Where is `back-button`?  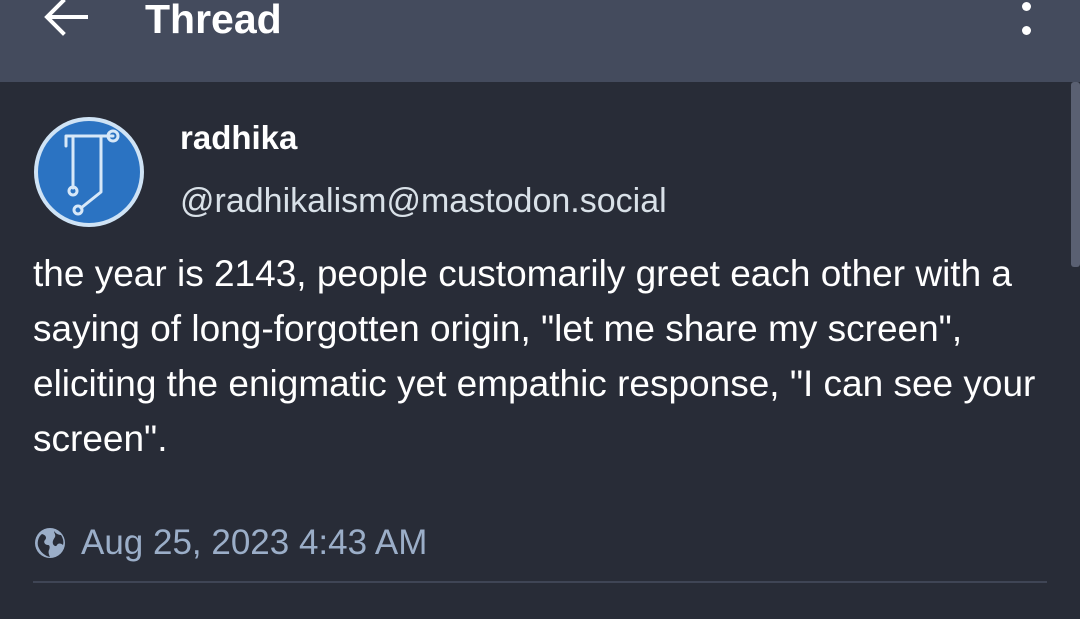 back-button is located at coordinates (68, 19).